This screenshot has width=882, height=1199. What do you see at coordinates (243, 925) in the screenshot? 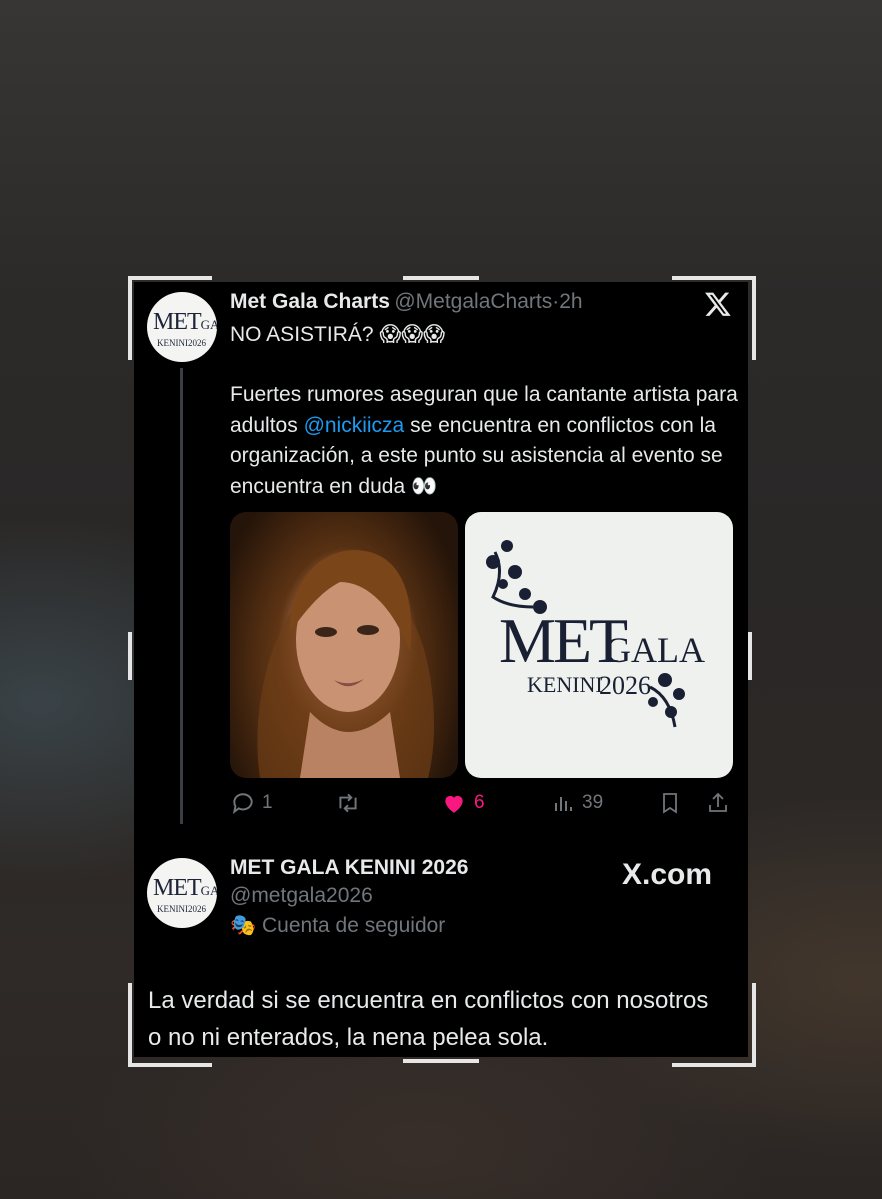
I see `theater-masks-icon: 🎭` at bounding box center [243, 925].